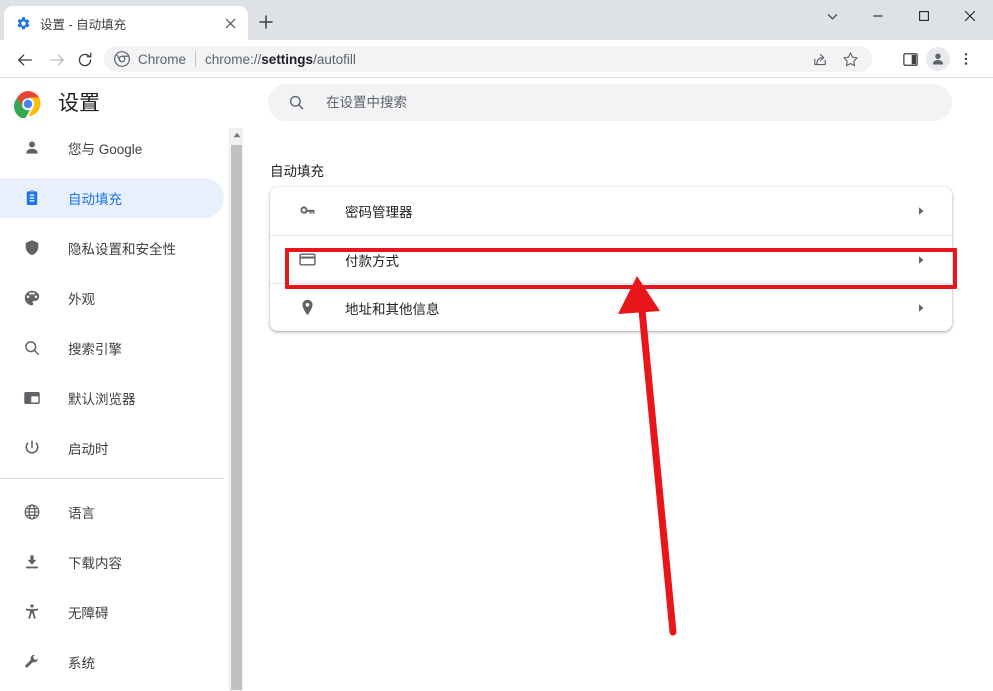  I want to click on browser-window-icon, so click(32, 398).